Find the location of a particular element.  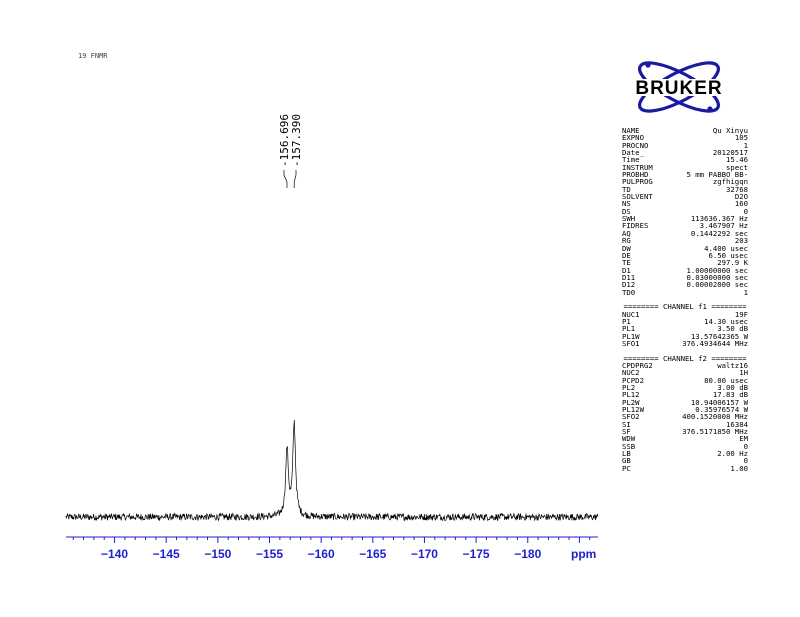

param-row: SFO1 376.4934644 MHz is located at coordinates (685, 343).